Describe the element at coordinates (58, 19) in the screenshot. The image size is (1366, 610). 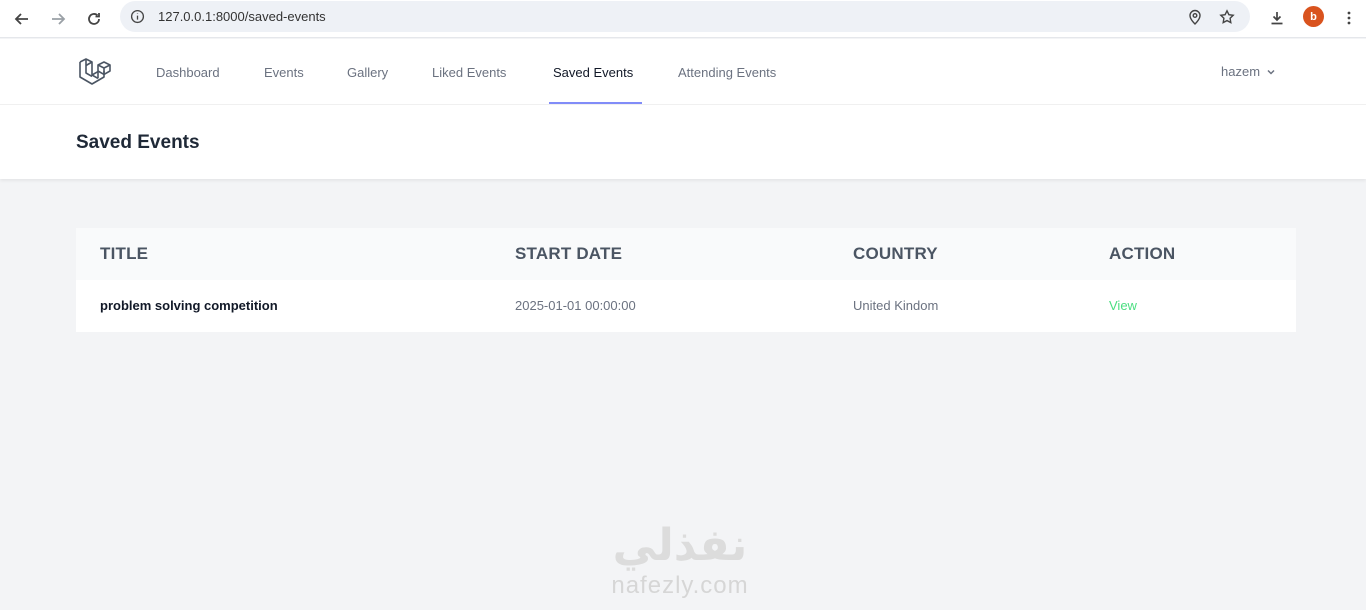
I see `forward-arrow-icon` at that location.